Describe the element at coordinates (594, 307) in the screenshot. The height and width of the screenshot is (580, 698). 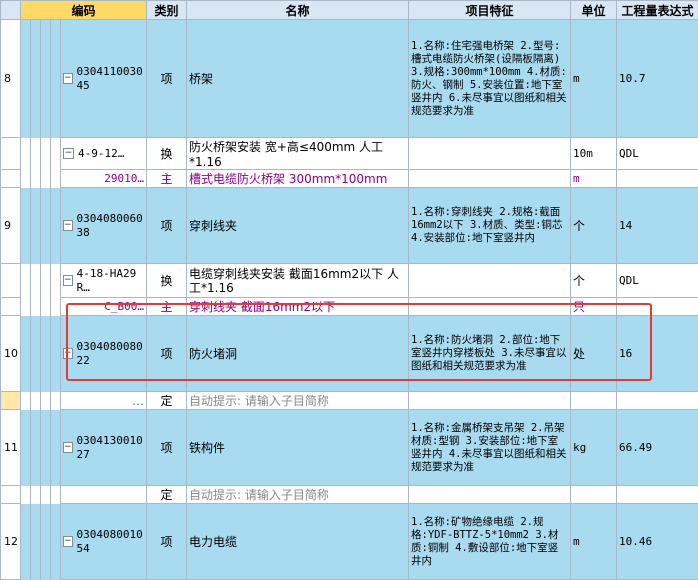
I see `unit-cell: 只` at that location.